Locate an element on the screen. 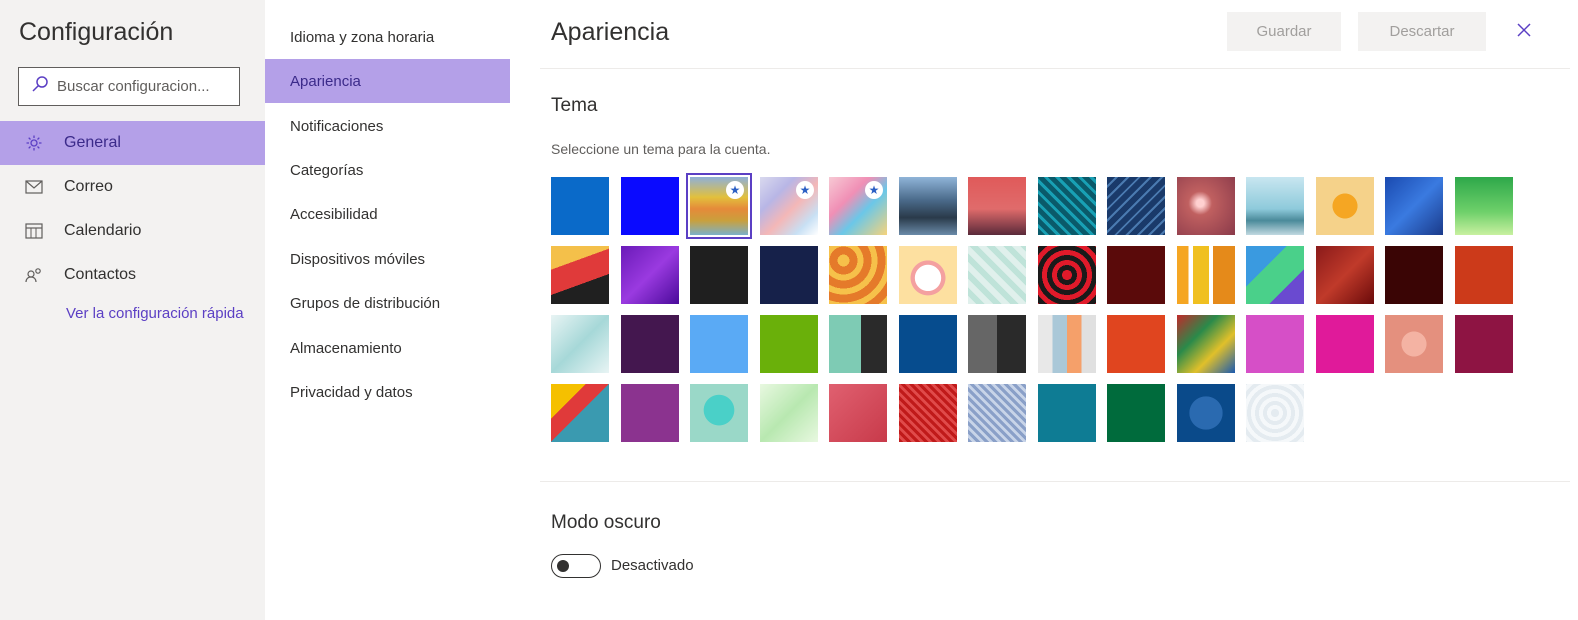  nav-item-contacts: Contactos is located at coordinates (132, 275).